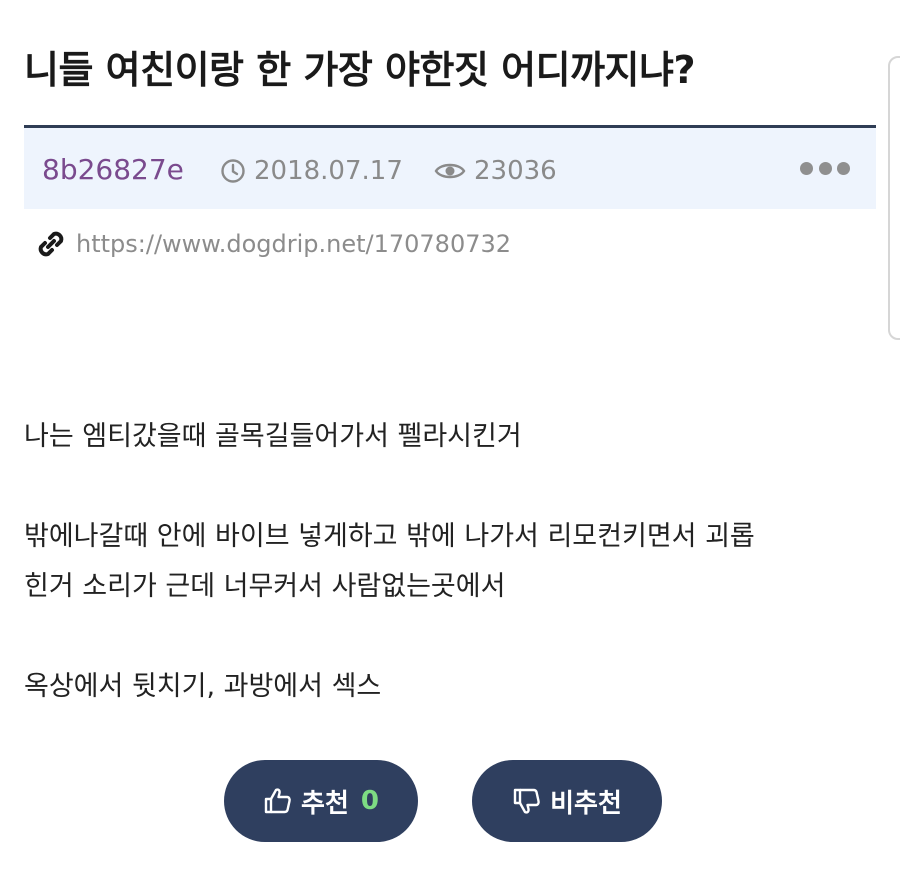  What do you see at coordinates (586, 803) in the screenshot?
I see `downvote-label: 비추천` at bounding box center [586, 803].